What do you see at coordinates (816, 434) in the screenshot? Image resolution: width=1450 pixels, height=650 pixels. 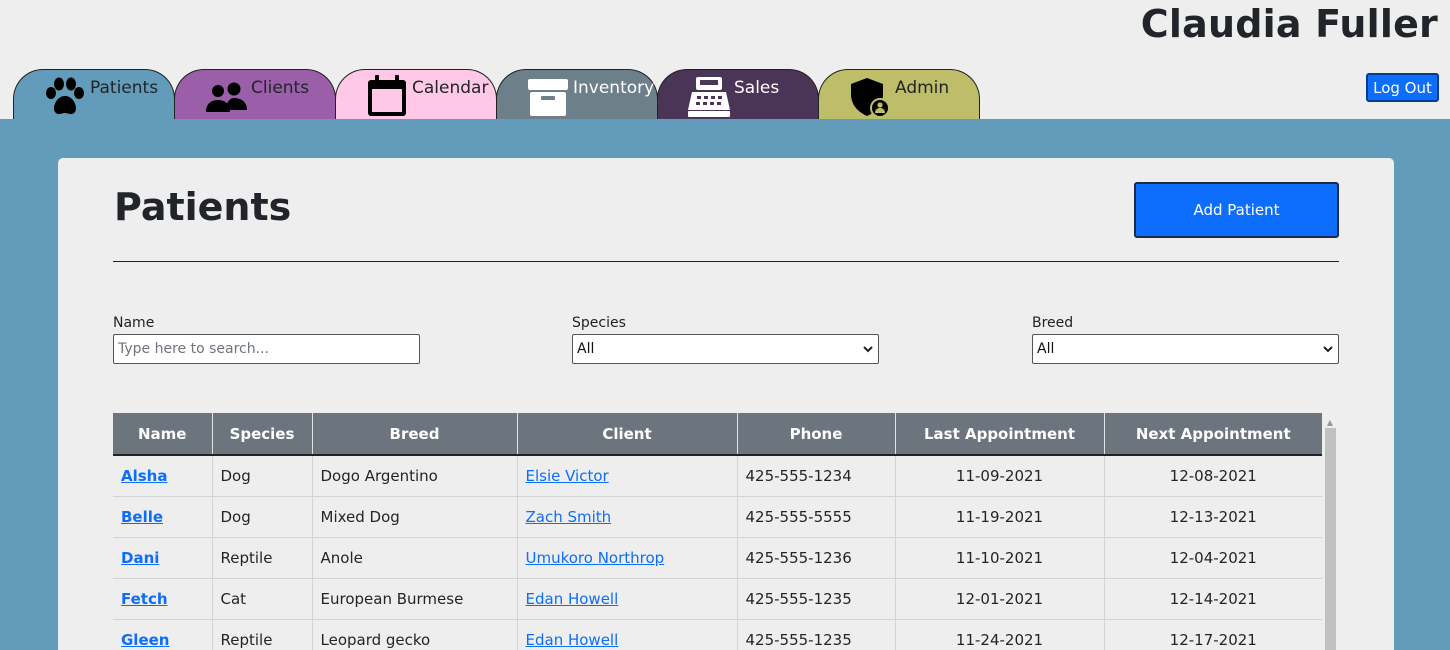 I see `header-phone: Phone` at bounding box center [816, 434].